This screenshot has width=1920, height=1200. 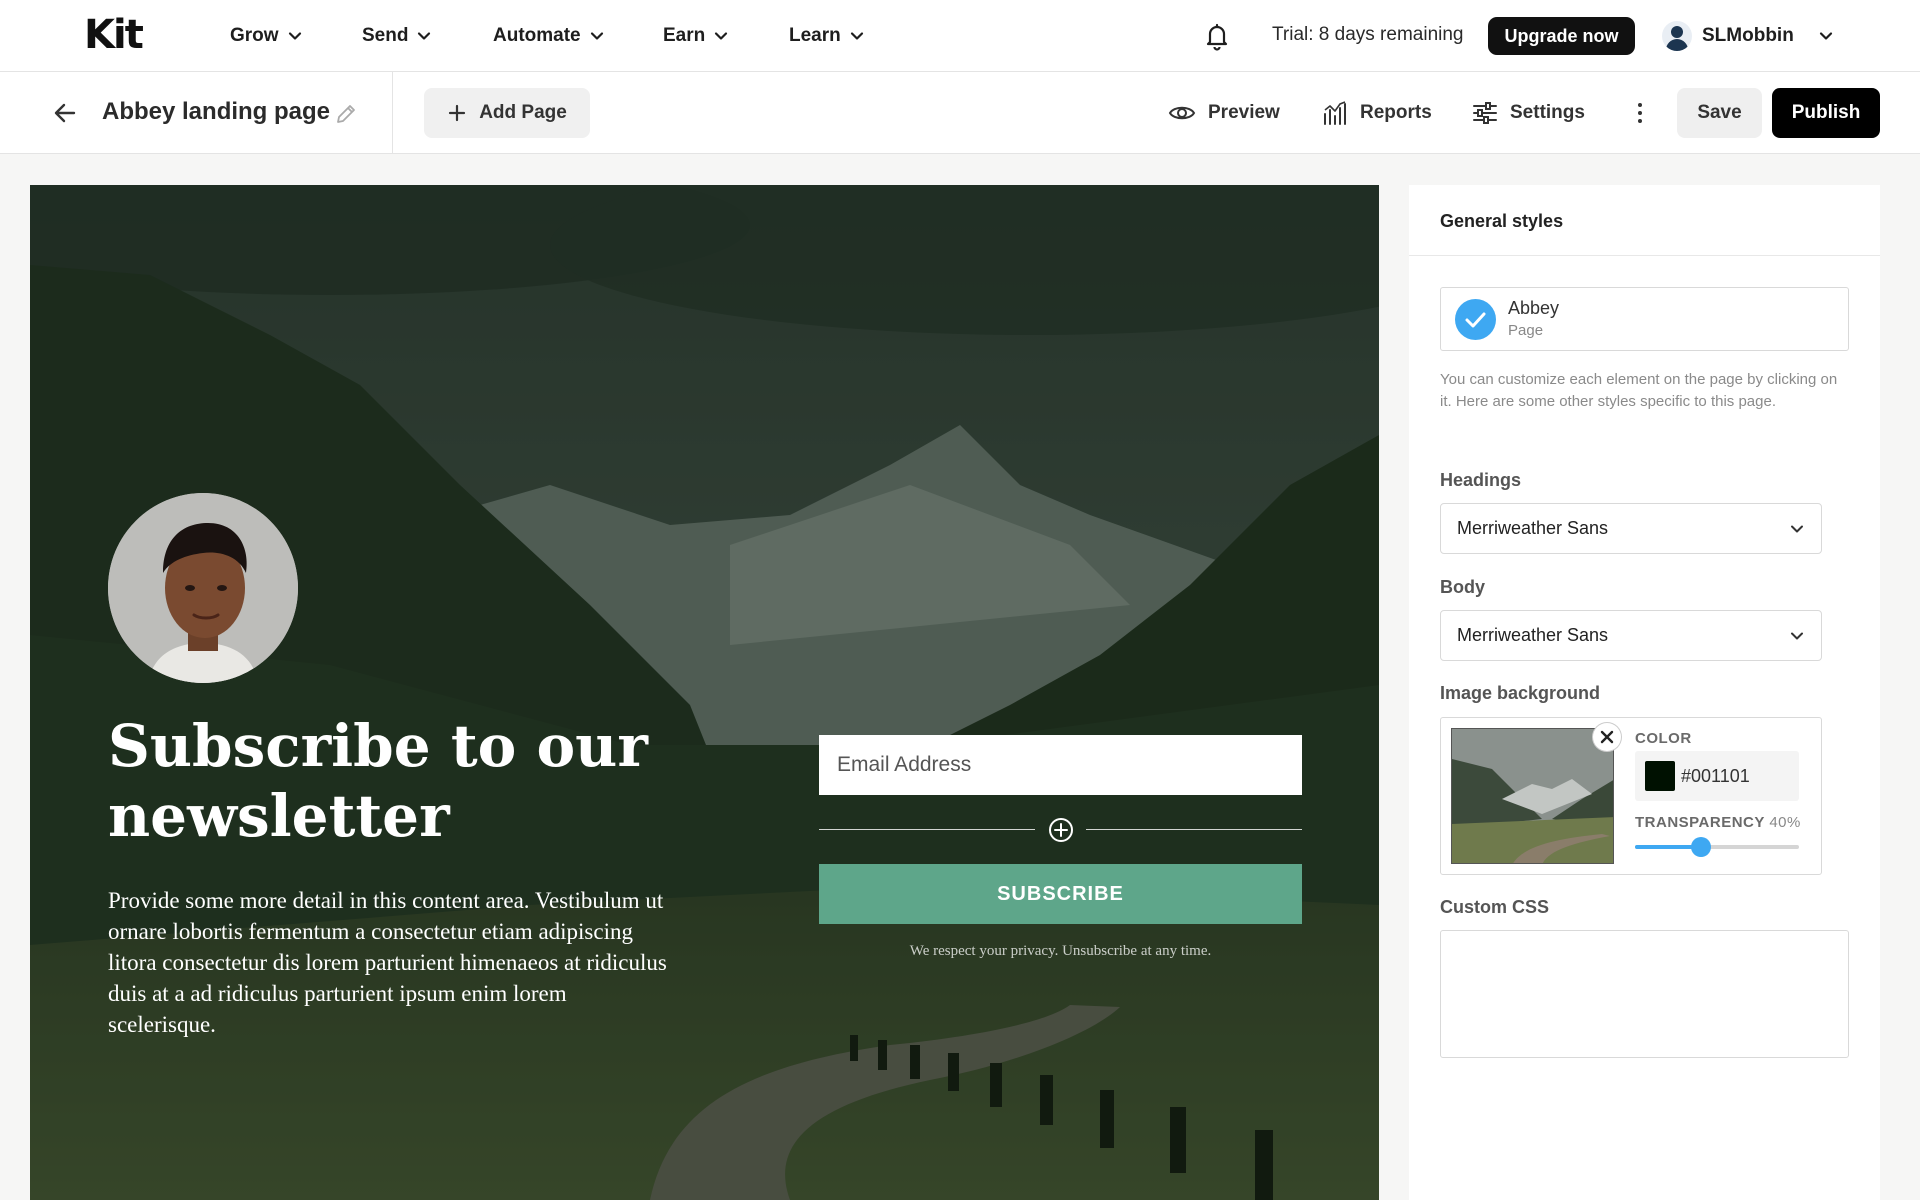 What do you see at coordinates (1826, 113) in the screenshot?
I see `publish-button: Publish` at bounding box center [1826, 113].